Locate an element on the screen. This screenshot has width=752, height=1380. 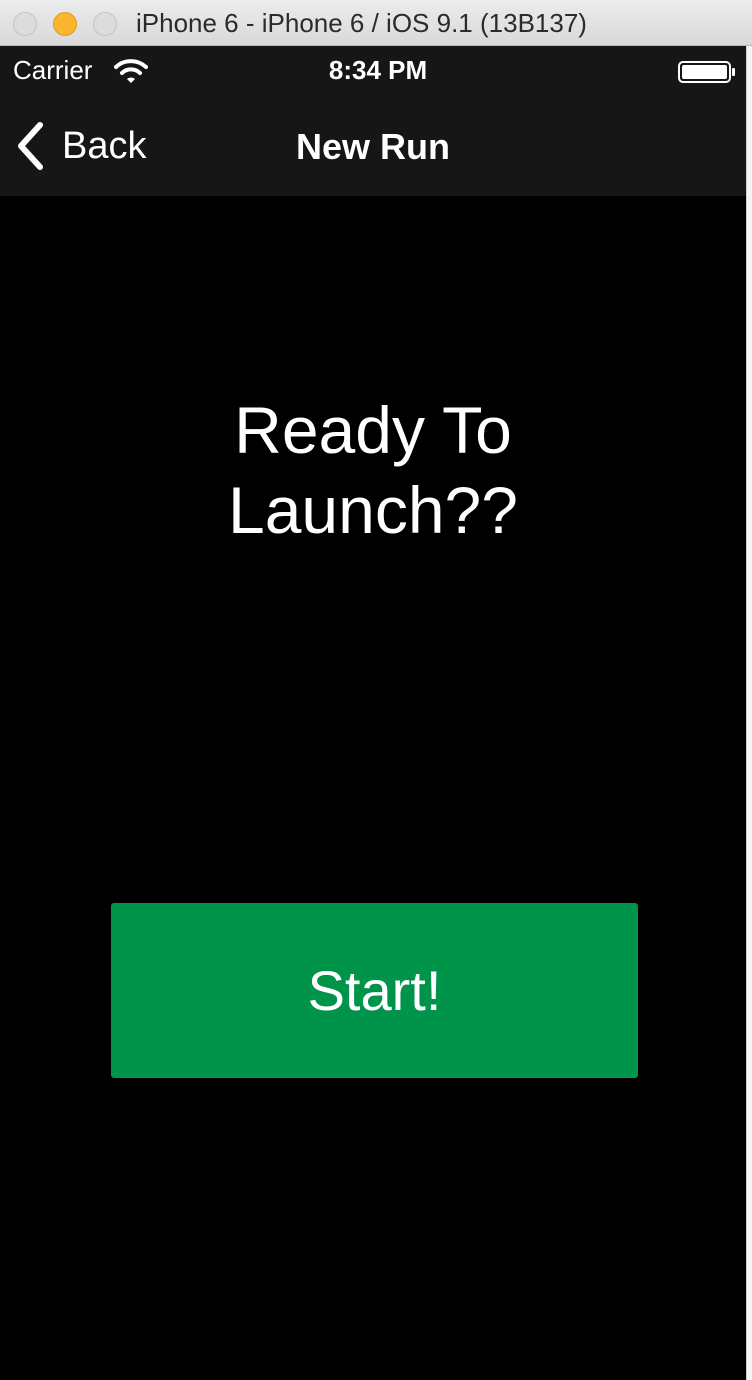
window-titlebar: iPhone 6 - iPhone 6 / iOS 9.1 (13B137) is located at coordinates (376, 23).